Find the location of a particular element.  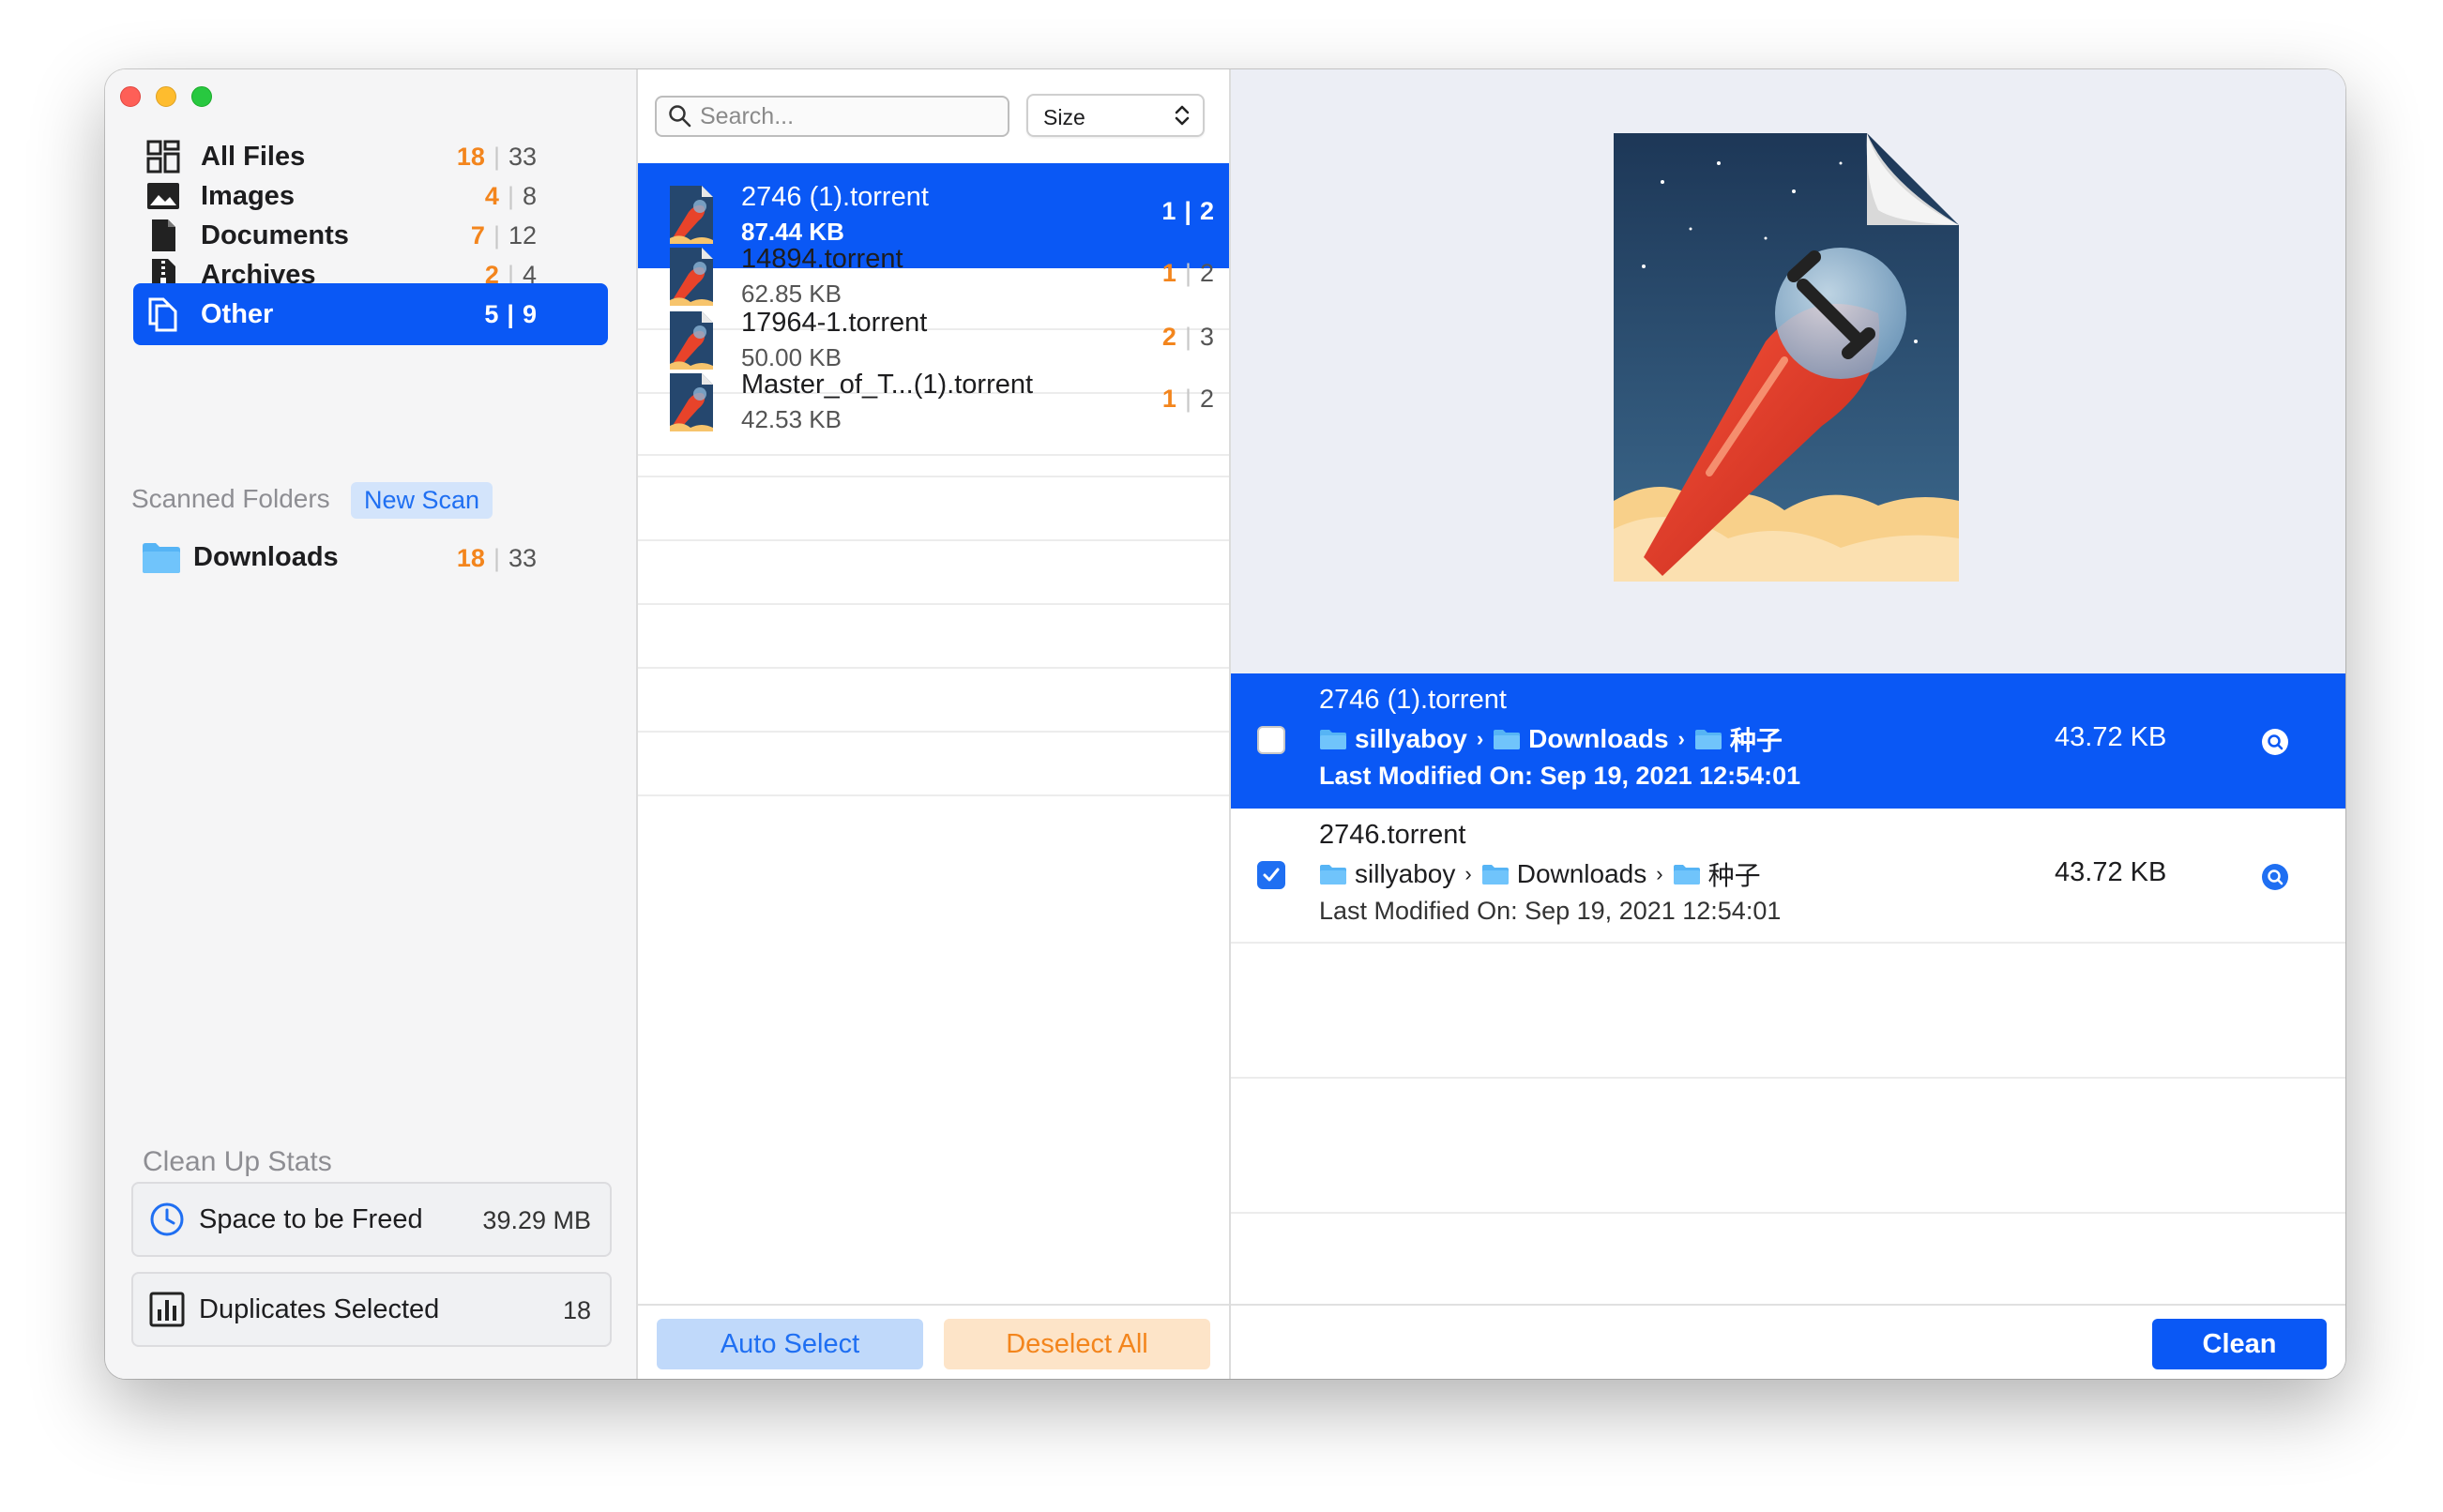

other-files-icon is located at coordinates (163, 314).